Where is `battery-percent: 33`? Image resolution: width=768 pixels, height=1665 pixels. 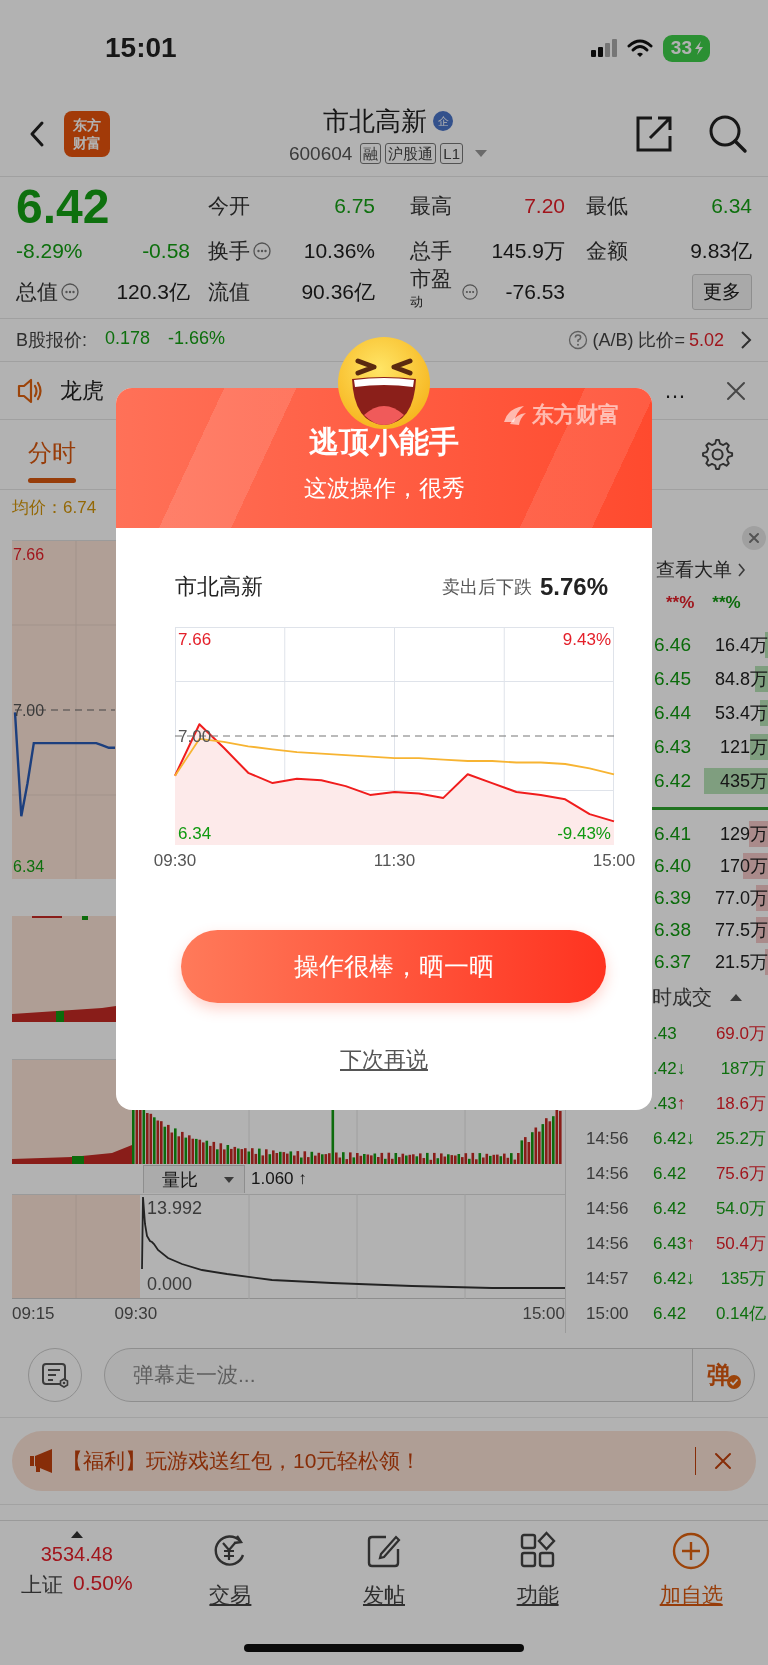 battery-percent: 33 is located at coordinates (681, 48).